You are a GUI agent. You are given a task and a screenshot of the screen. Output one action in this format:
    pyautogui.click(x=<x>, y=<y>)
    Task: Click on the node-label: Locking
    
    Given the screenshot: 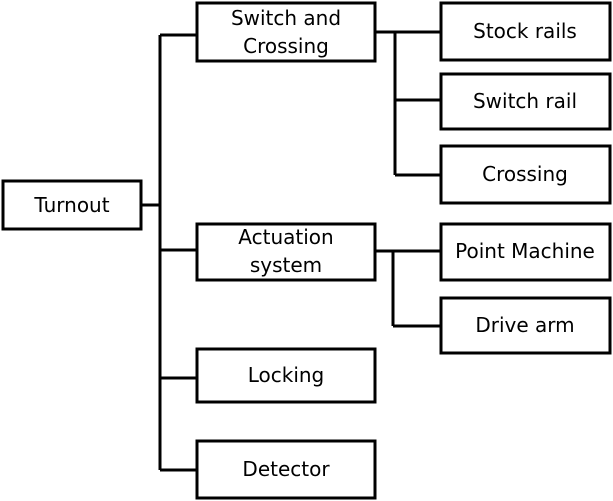 What is the action you would take?
    pyautogui.click(x=286, y=375)
    